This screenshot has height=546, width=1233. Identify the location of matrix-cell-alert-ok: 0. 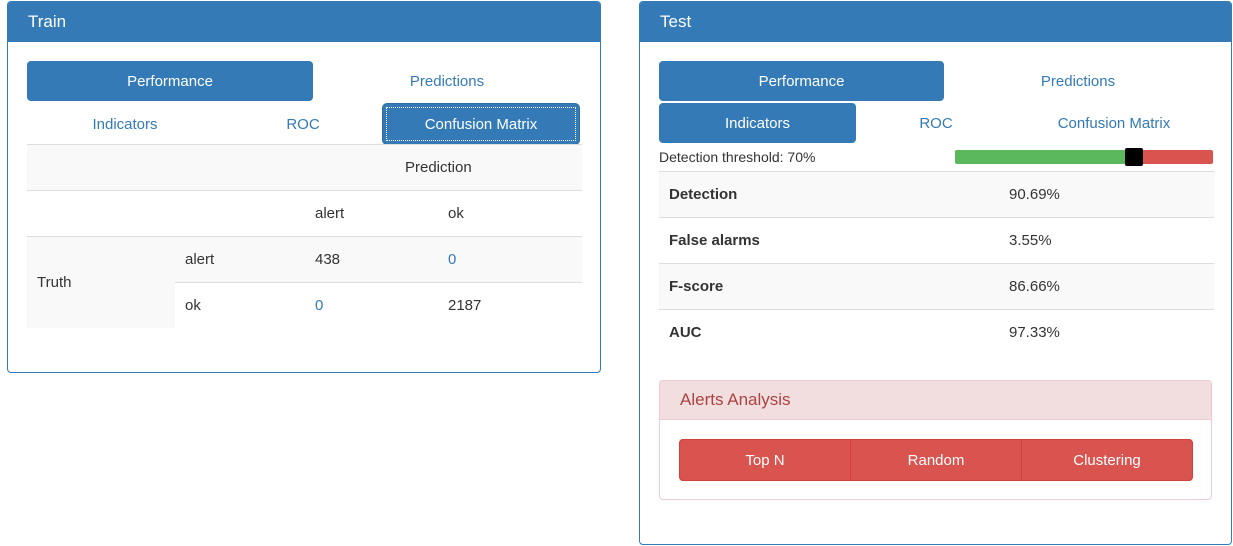
(488, 259).